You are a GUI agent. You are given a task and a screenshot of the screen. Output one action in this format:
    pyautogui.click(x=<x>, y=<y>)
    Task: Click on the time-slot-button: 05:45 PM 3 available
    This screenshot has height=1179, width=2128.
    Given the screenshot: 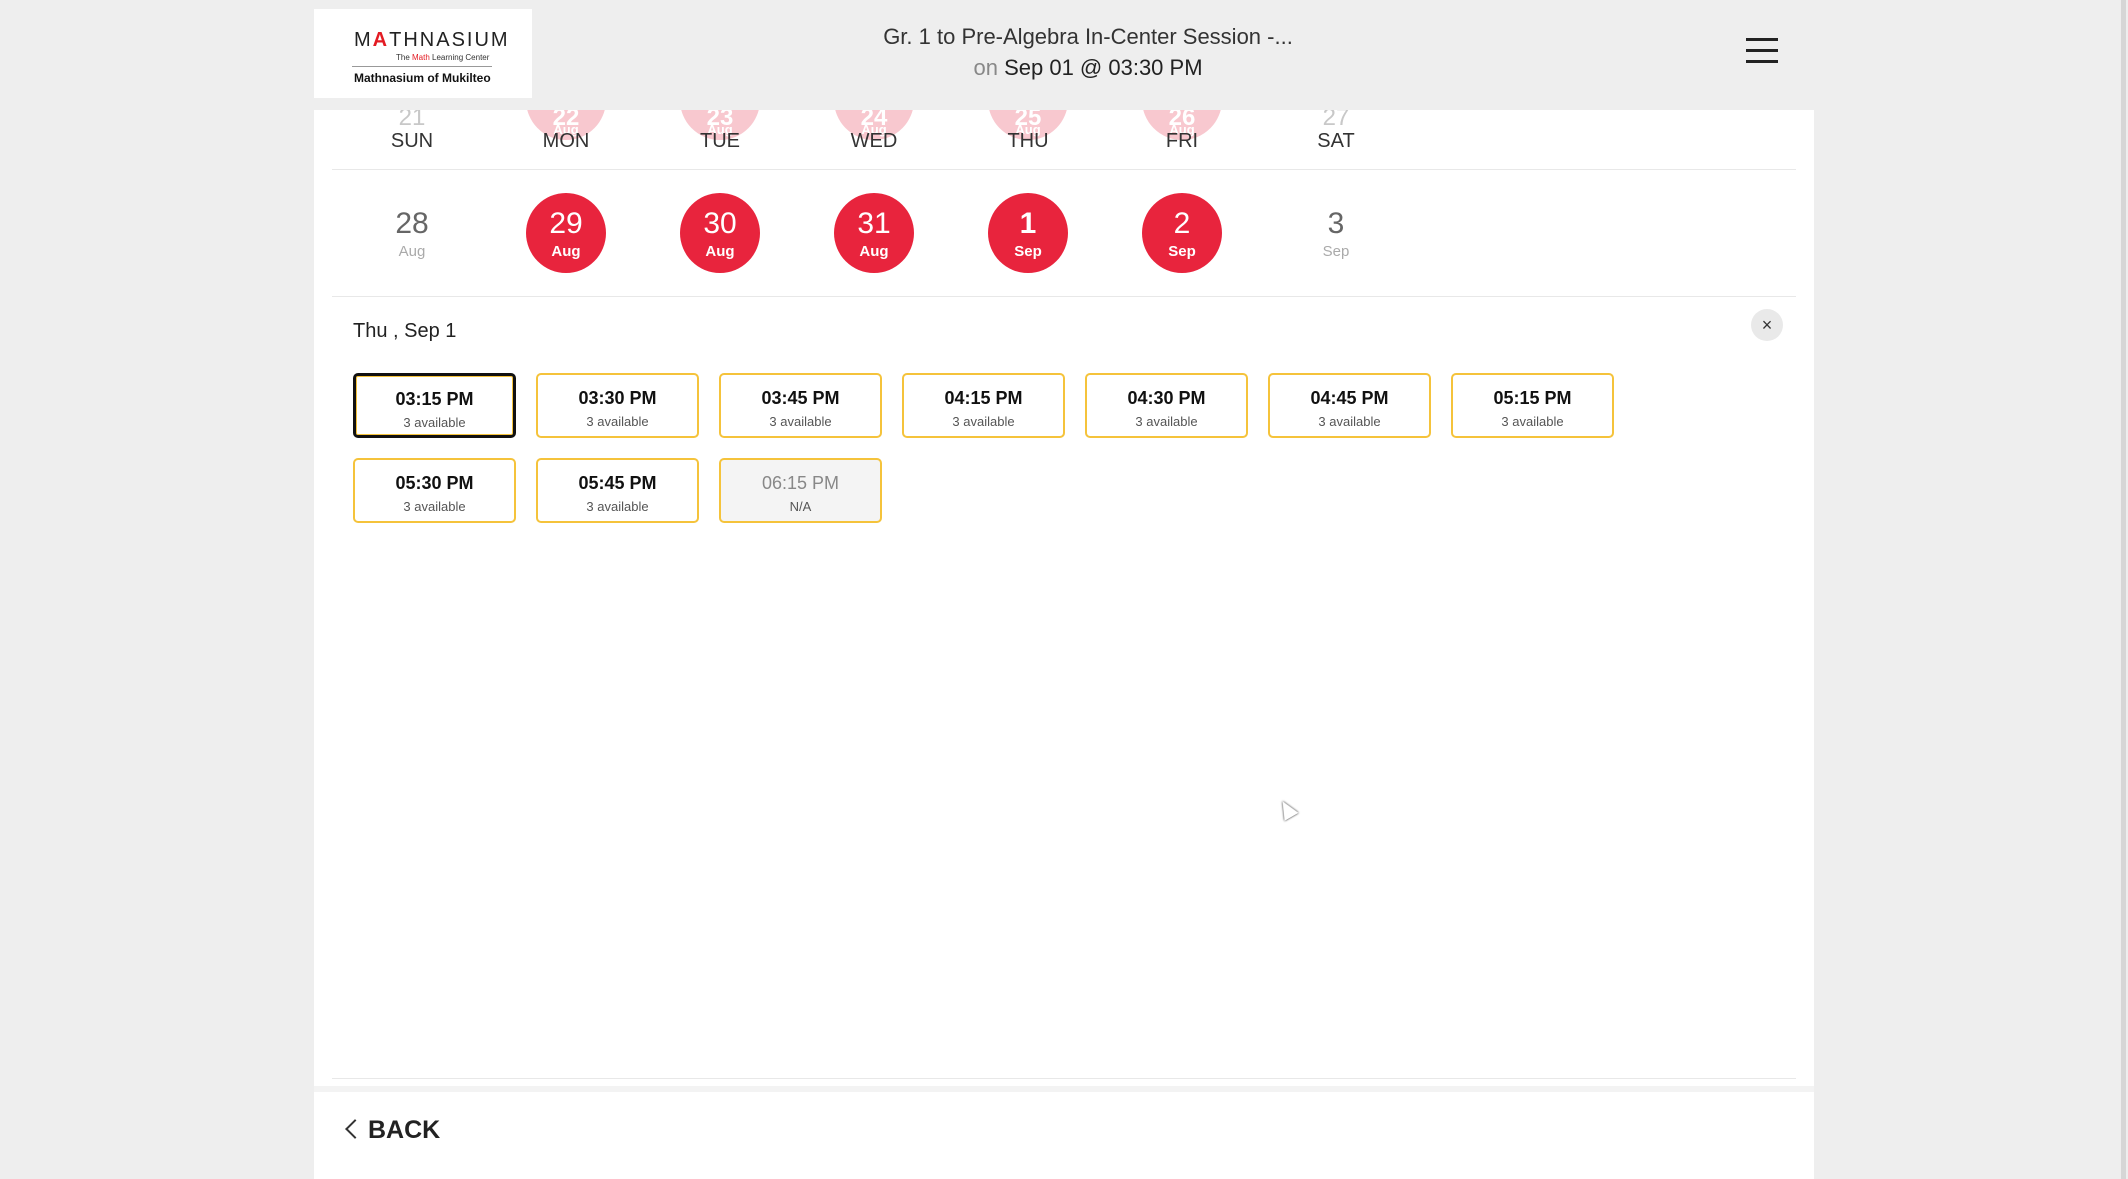 What is the action you would take?
    pyautogui.click(x=617, y=490)
    